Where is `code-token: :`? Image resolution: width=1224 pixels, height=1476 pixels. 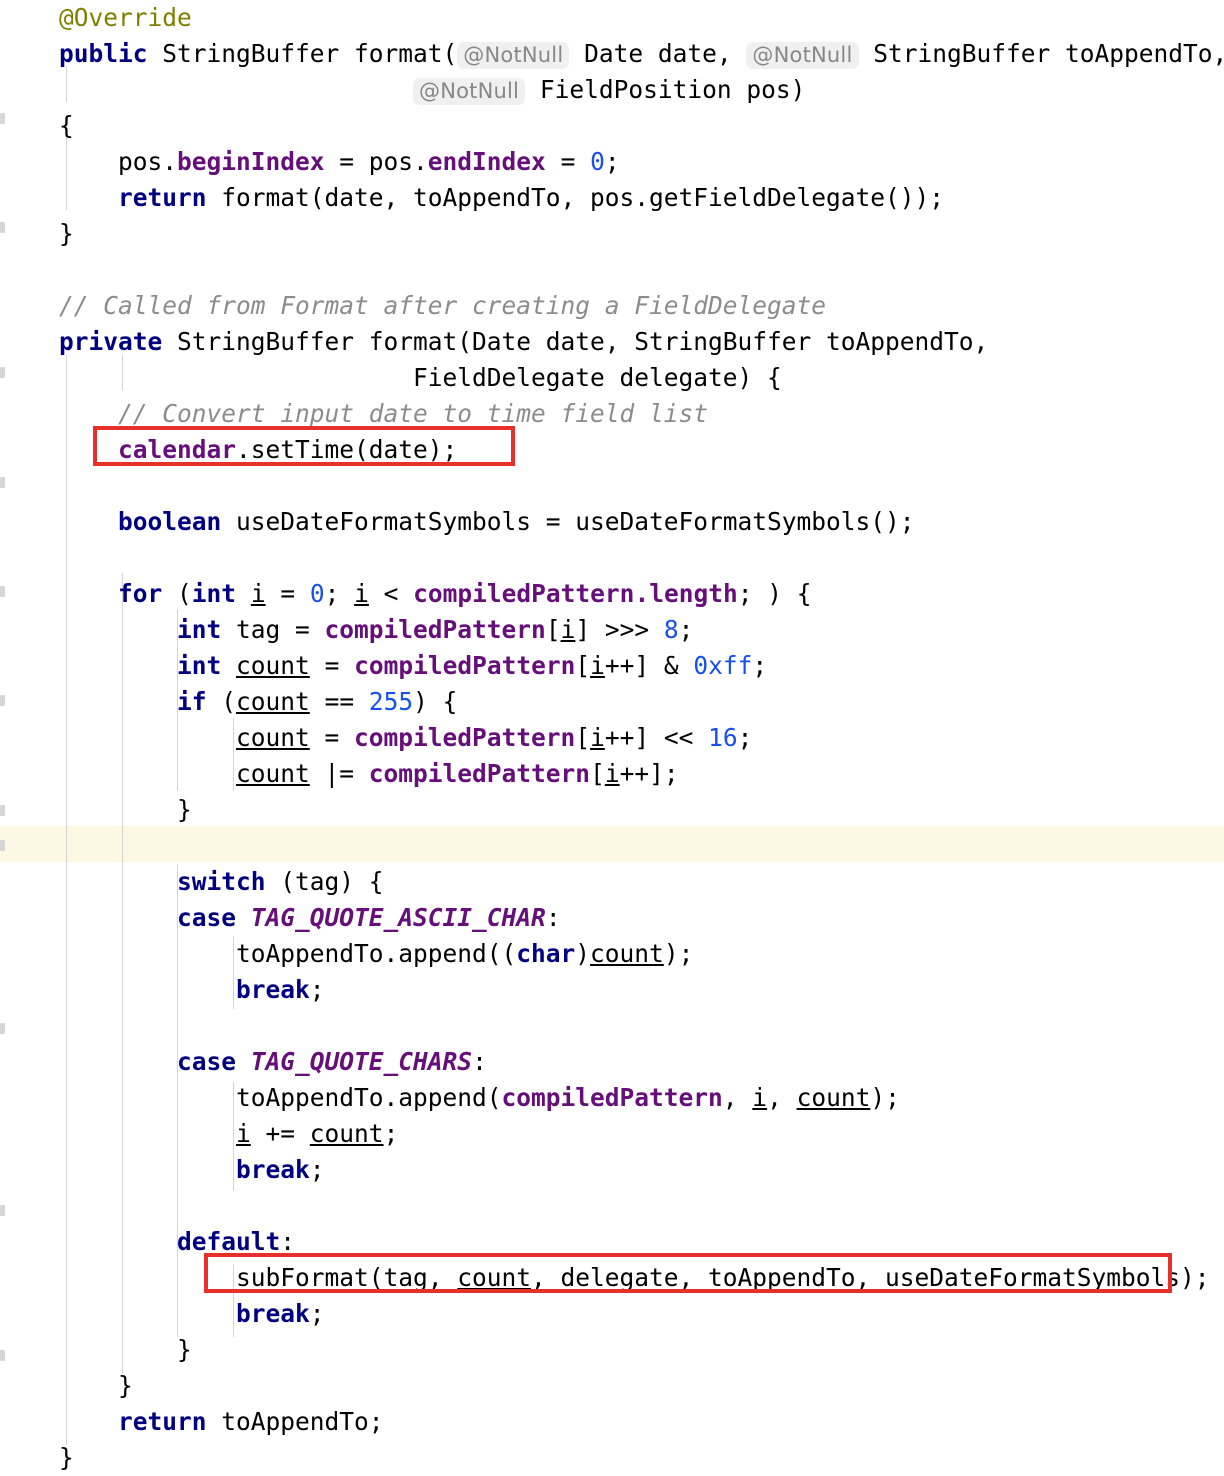
code-token: : is located at coordinates (553, 917).